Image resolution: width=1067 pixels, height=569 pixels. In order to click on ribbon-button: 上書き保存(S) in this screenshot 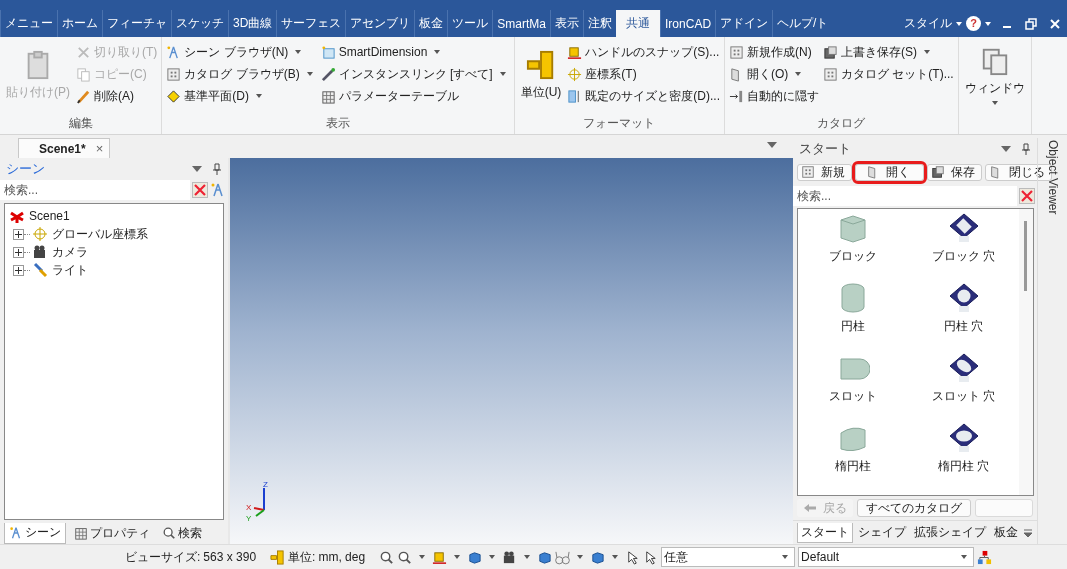, I will do `click(888, 52)`.